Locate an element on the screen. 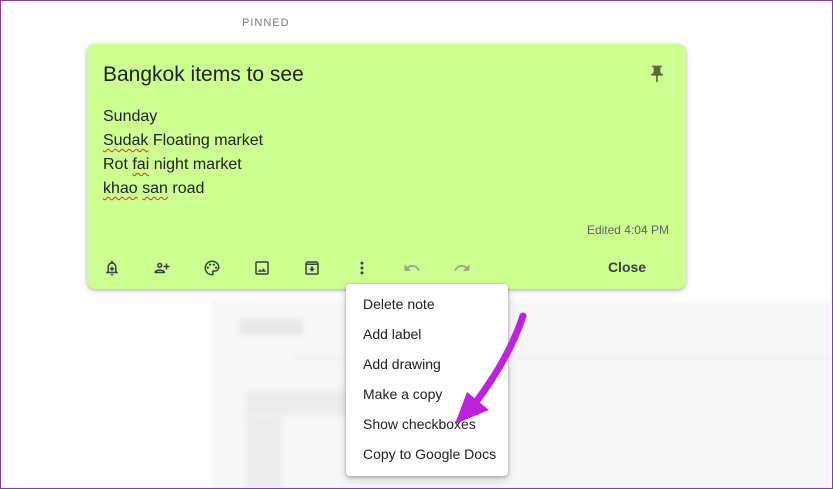  misspelled-word: khao is located at coordinates (120, 188).